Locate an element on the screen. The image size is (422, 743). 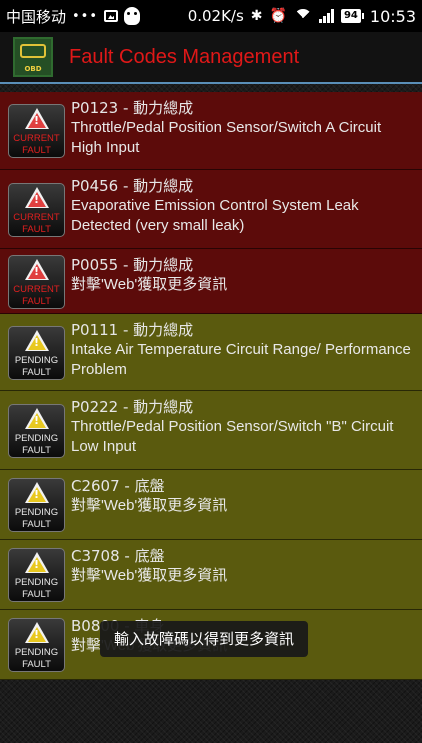
fault-code: P0123 - 動力總成 is located at coordinates (132, 108).